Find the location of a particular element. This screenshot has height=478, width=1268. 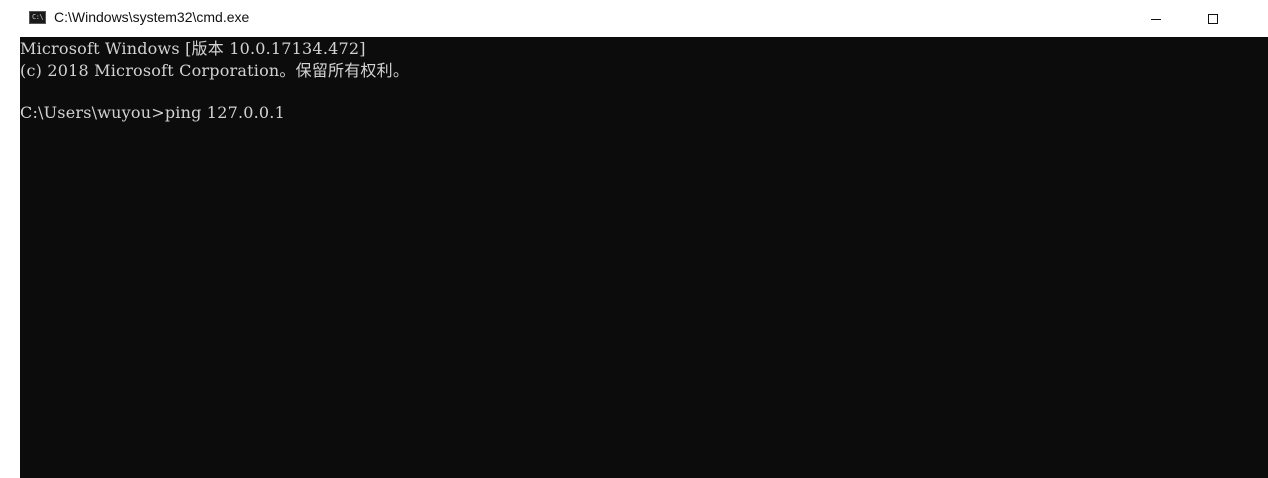

maximize-icon is located at coordinates (1213, 18).